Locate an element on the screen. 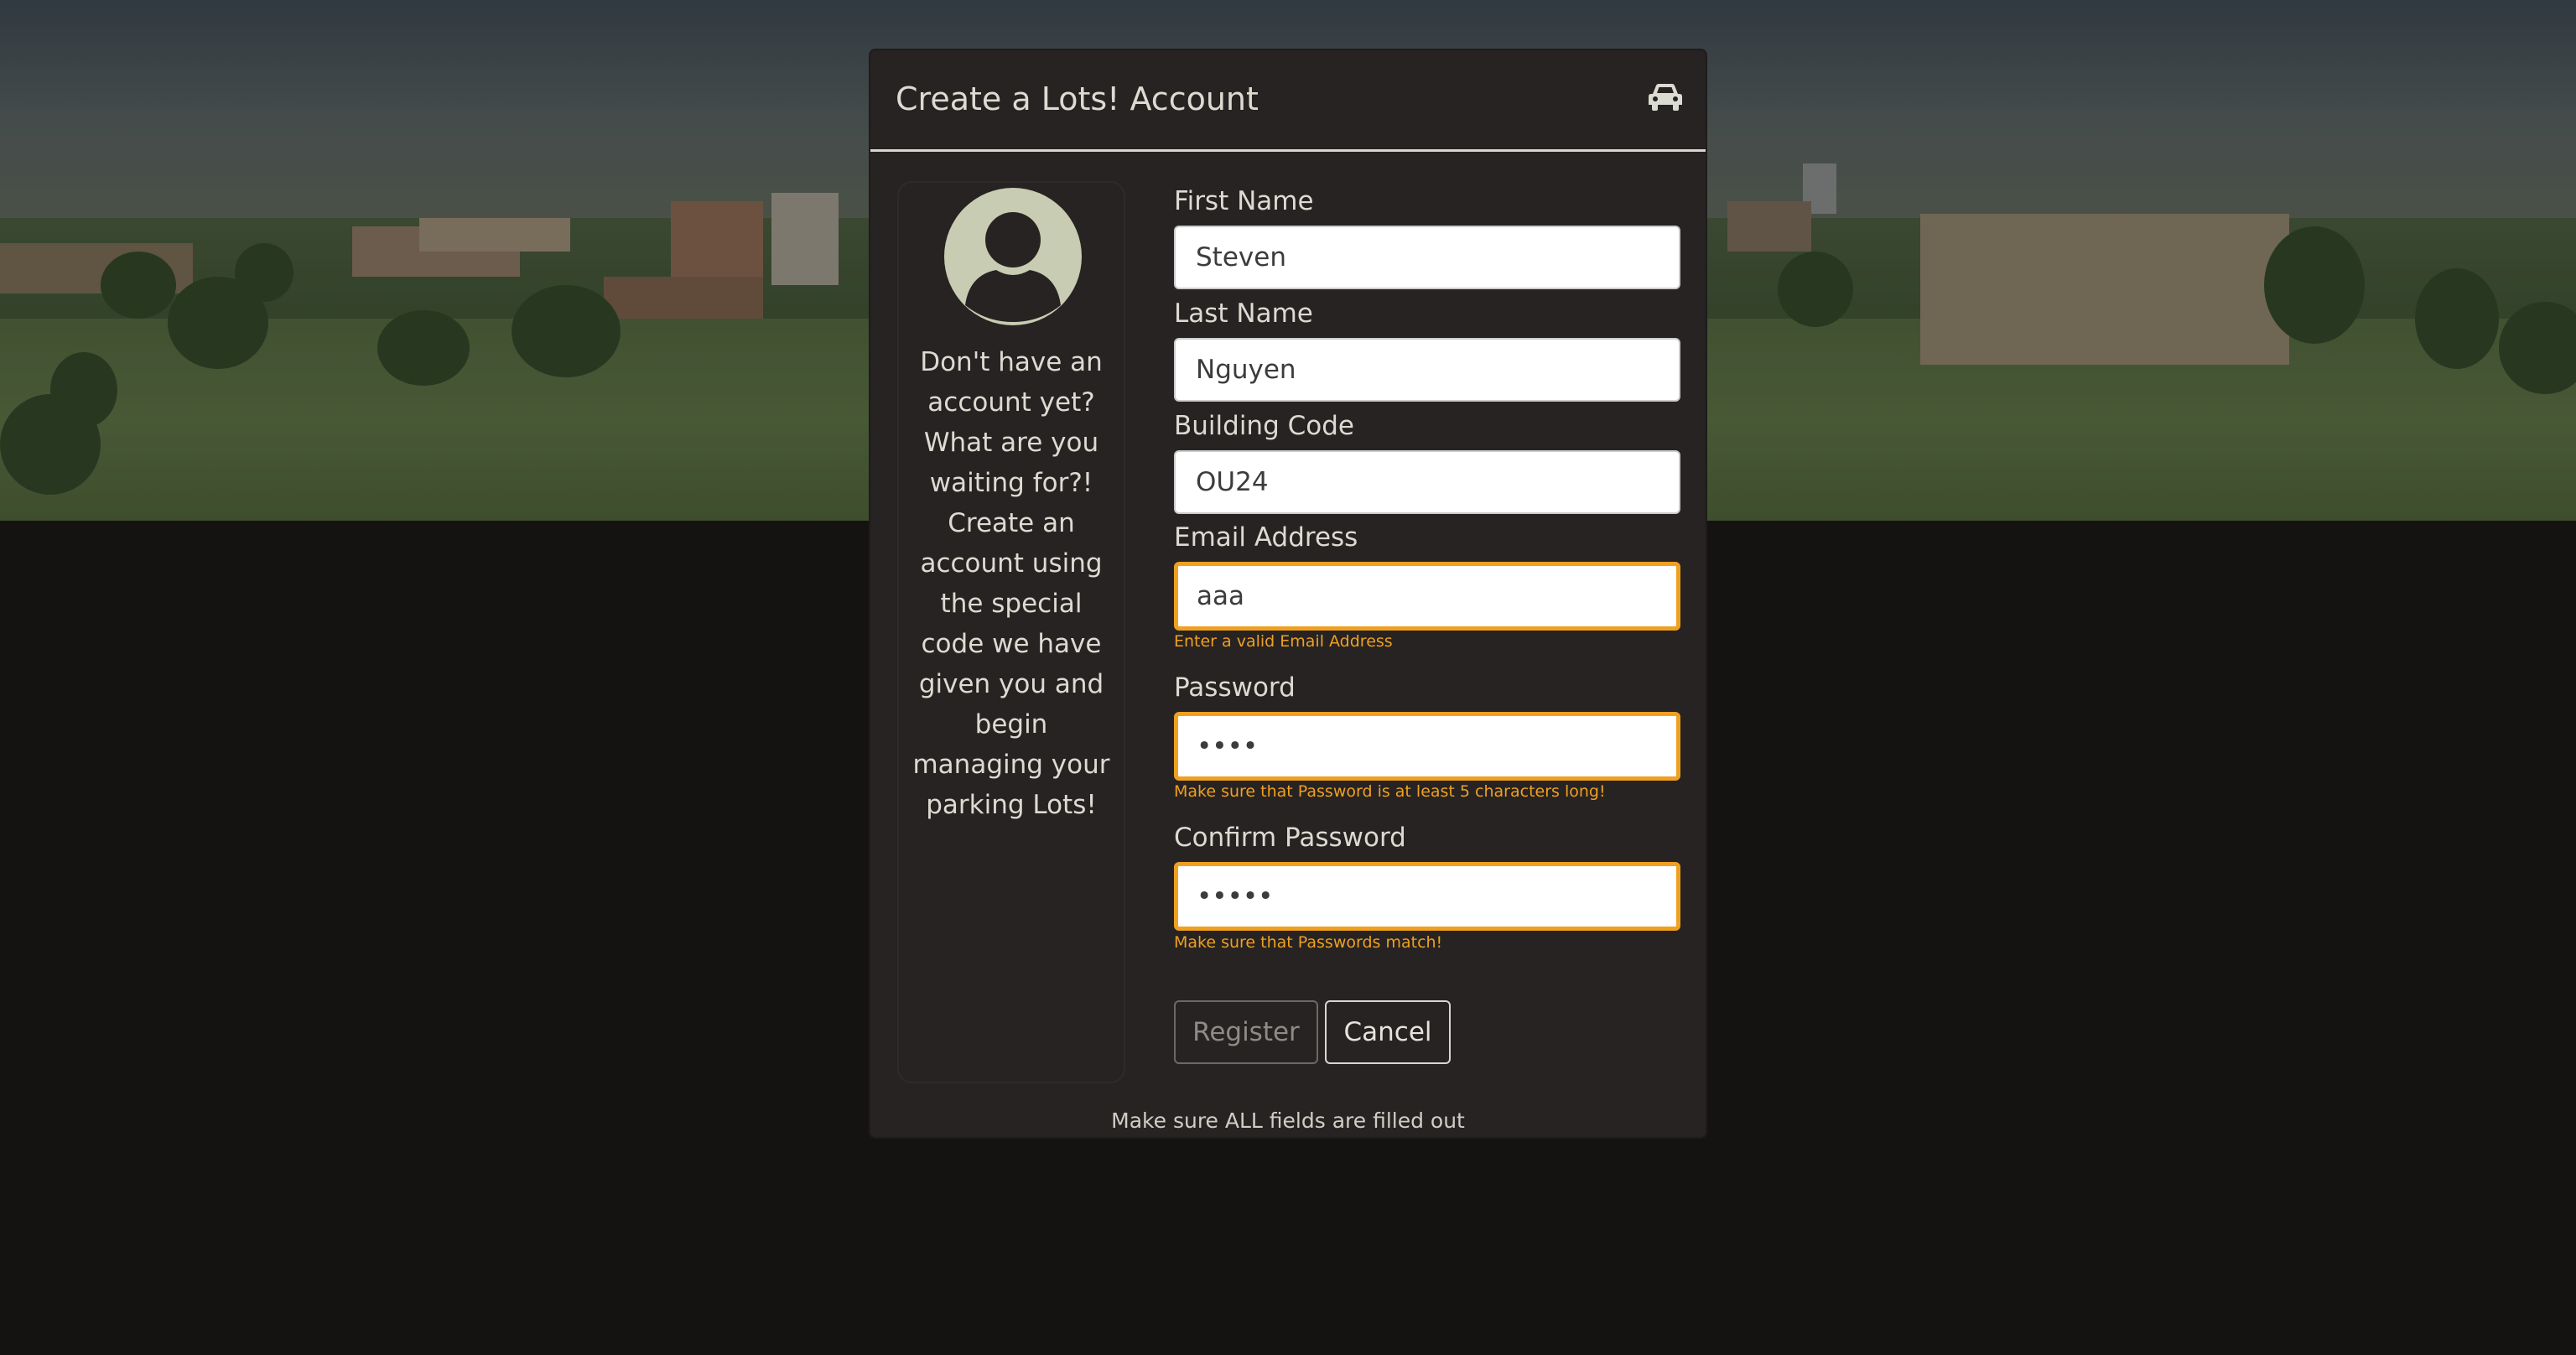 The width and height of the screenshot is (2576, 1355). first-name-label: First Name is located at coordinates (1244, 201).